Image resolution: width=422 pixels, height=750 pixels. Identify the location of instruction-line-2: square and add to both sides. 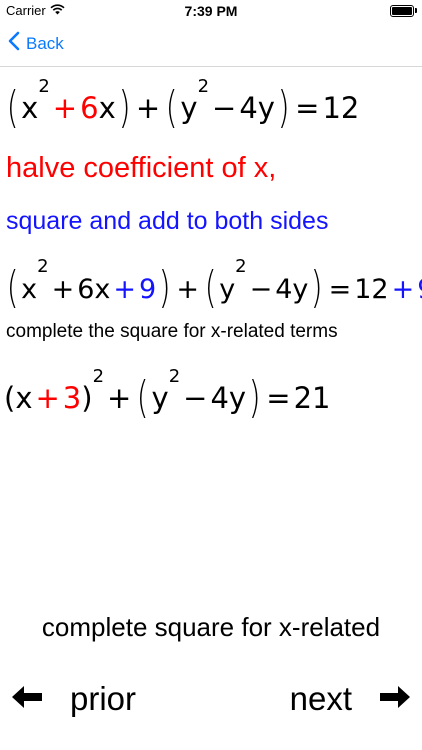
(167, 221).